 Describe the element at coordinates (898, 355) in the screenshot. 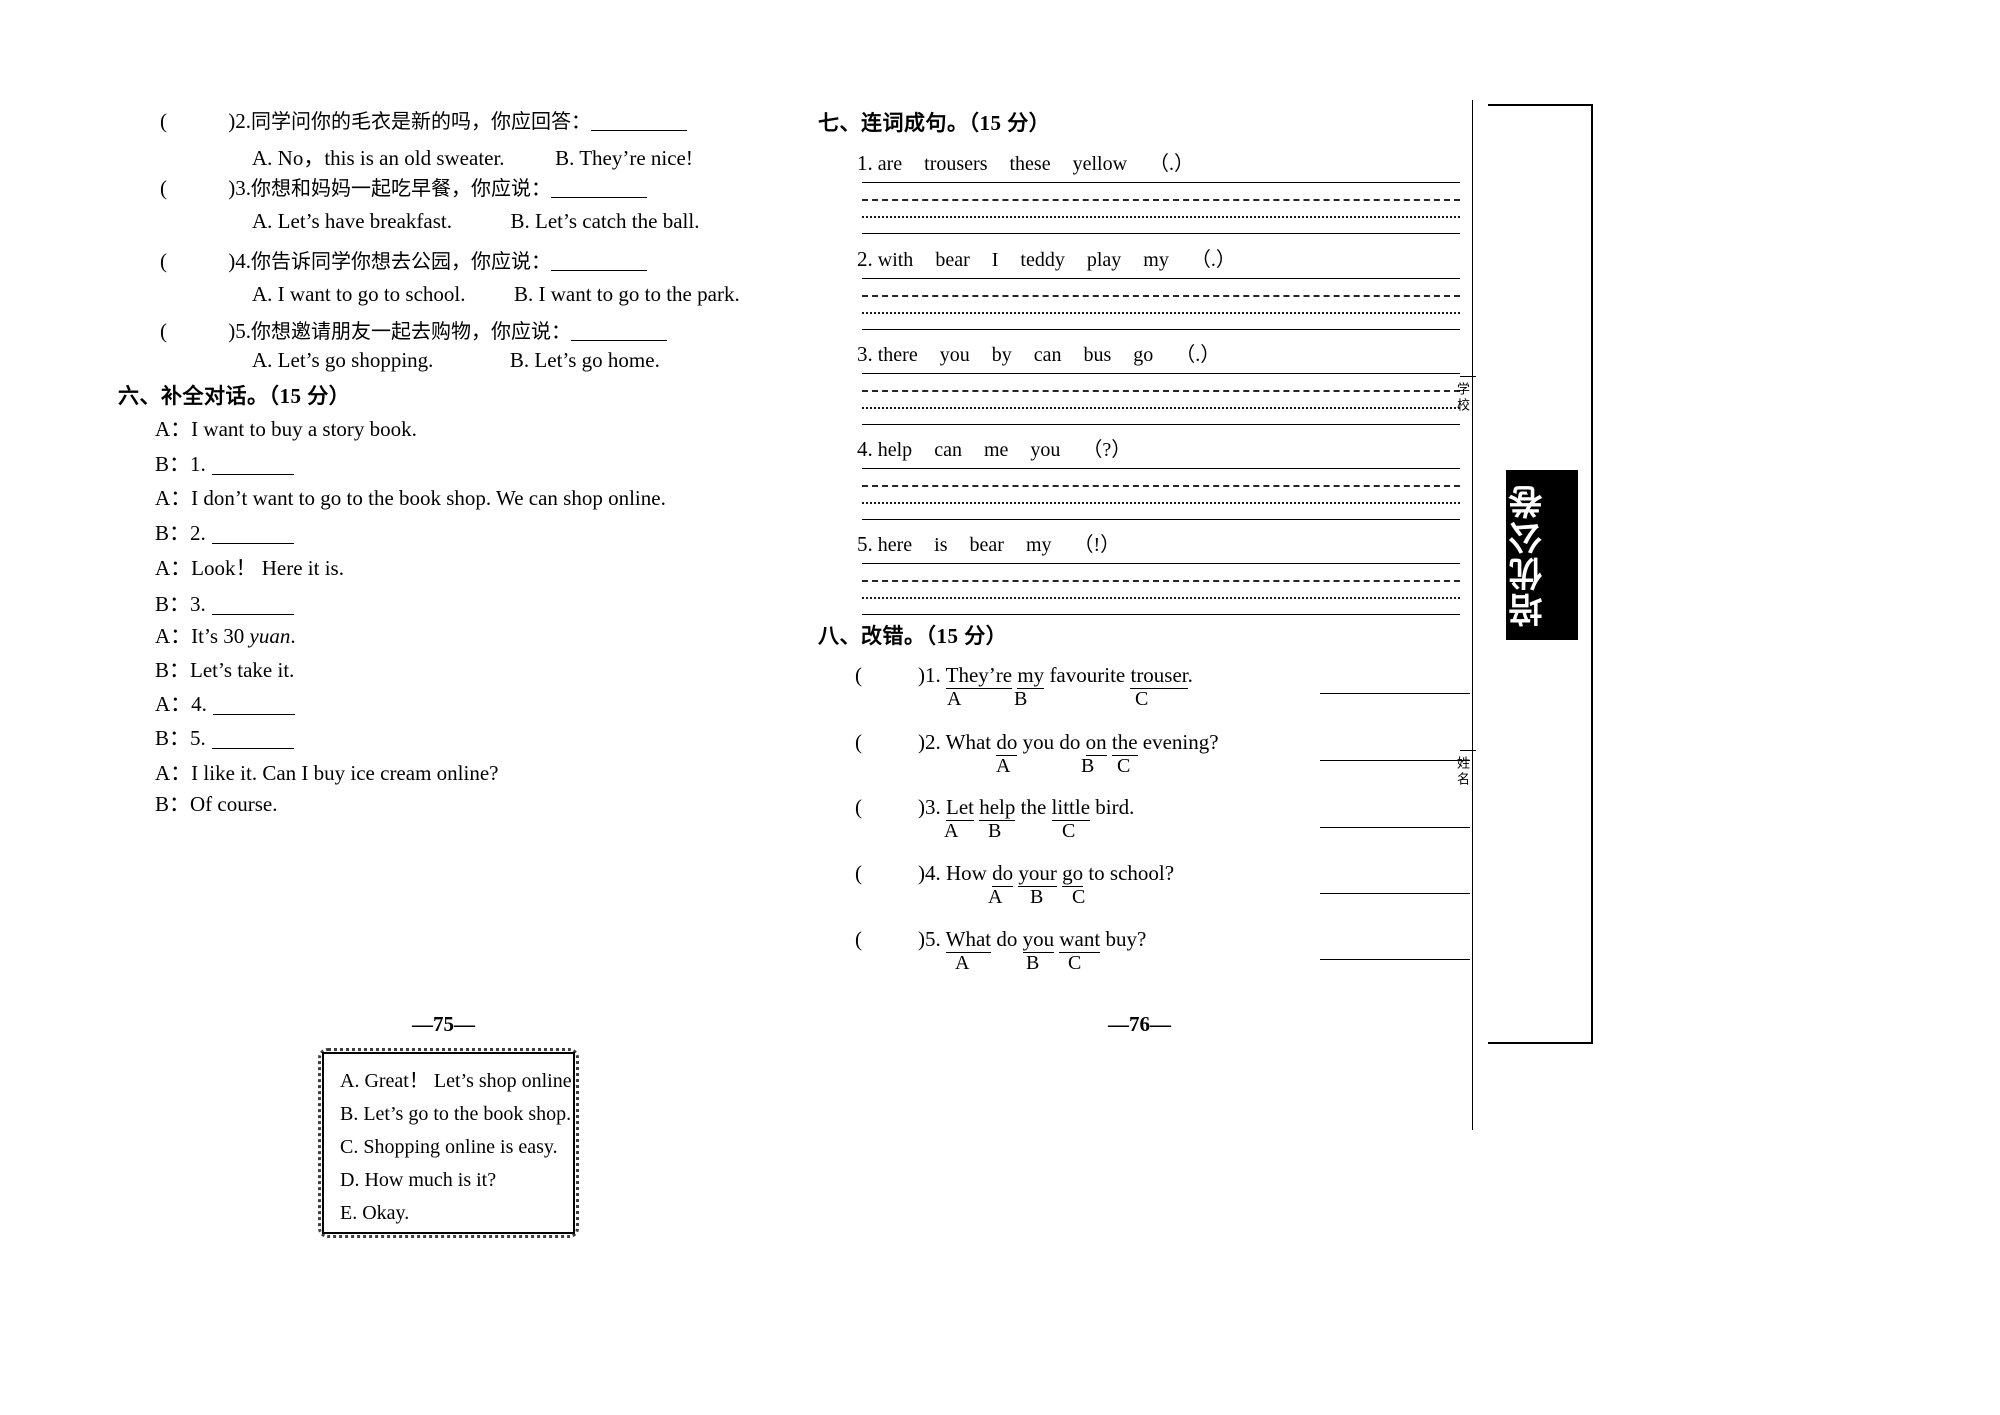

I see `jumbled-word: there` at that location.